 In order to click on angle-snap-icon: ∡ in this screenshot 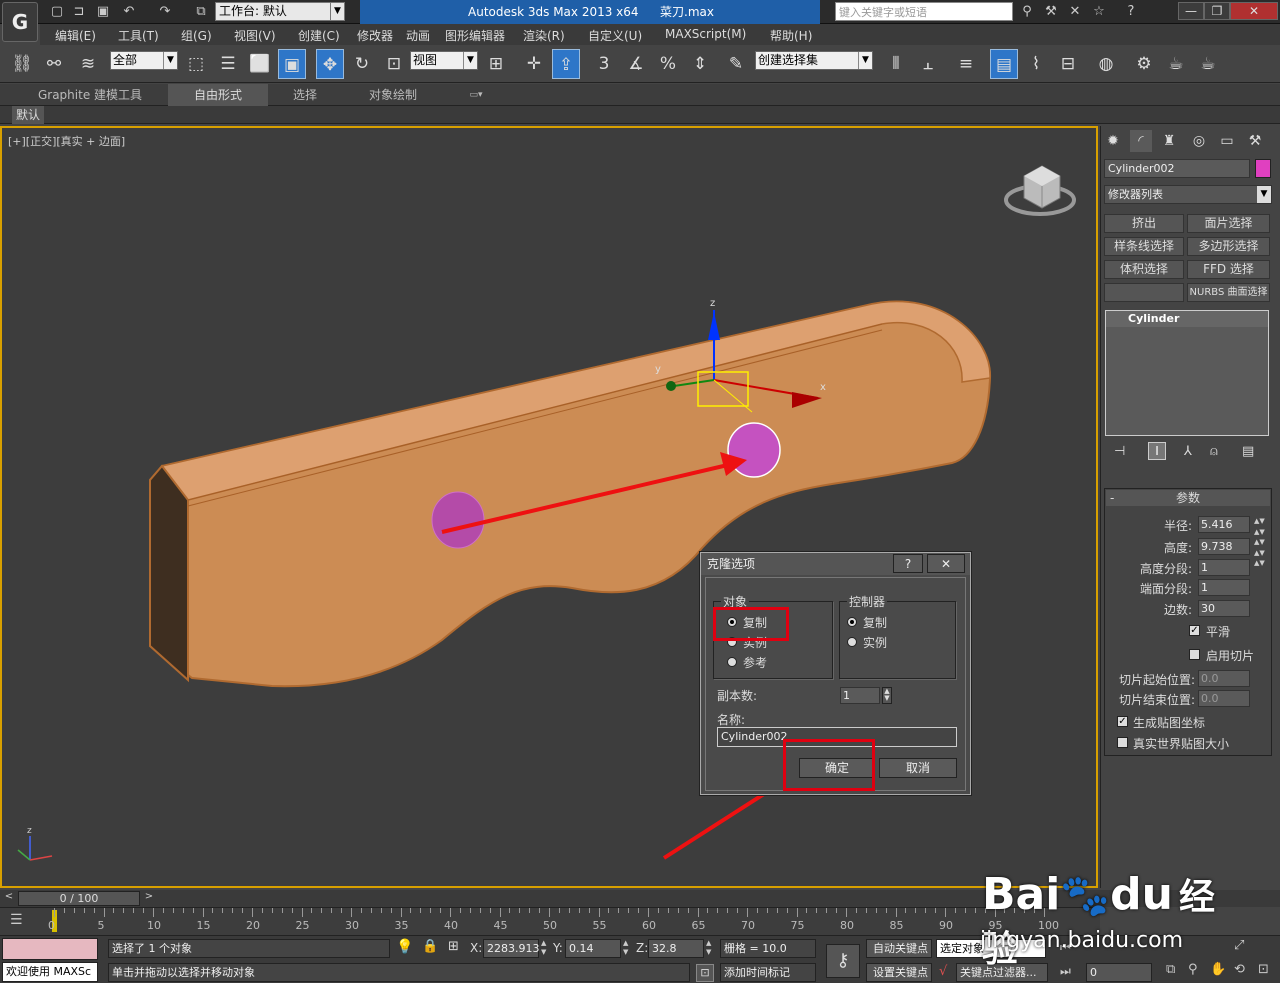, I will do `click(636, 64)`.